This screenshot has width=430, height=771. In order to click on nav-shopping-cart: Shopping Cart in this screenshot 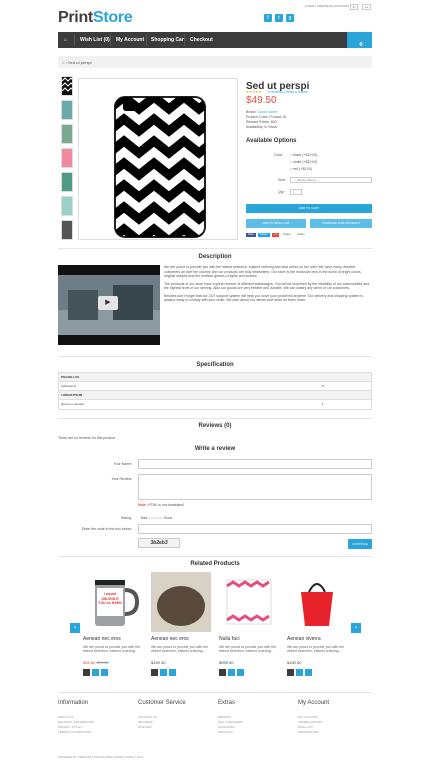, I will do `click(168, 40)`.